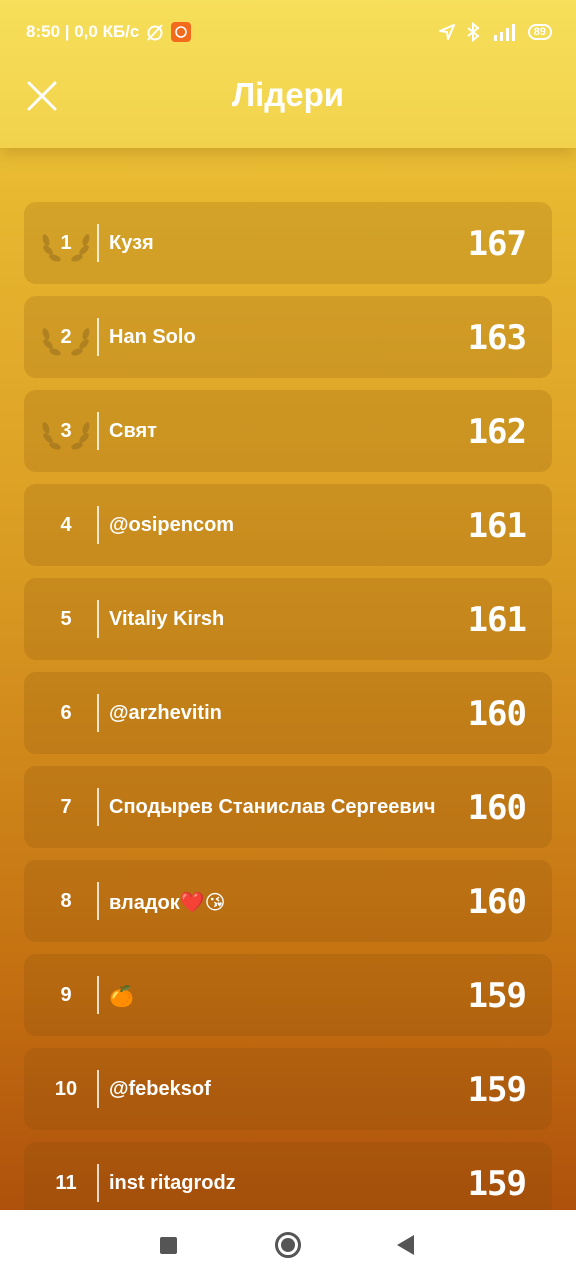 The image size is (576, 1280). Describe the element at coordinates (288, 901) in the screenshot. I see `leader-row: 8 владок❤️😘 160` at that location.